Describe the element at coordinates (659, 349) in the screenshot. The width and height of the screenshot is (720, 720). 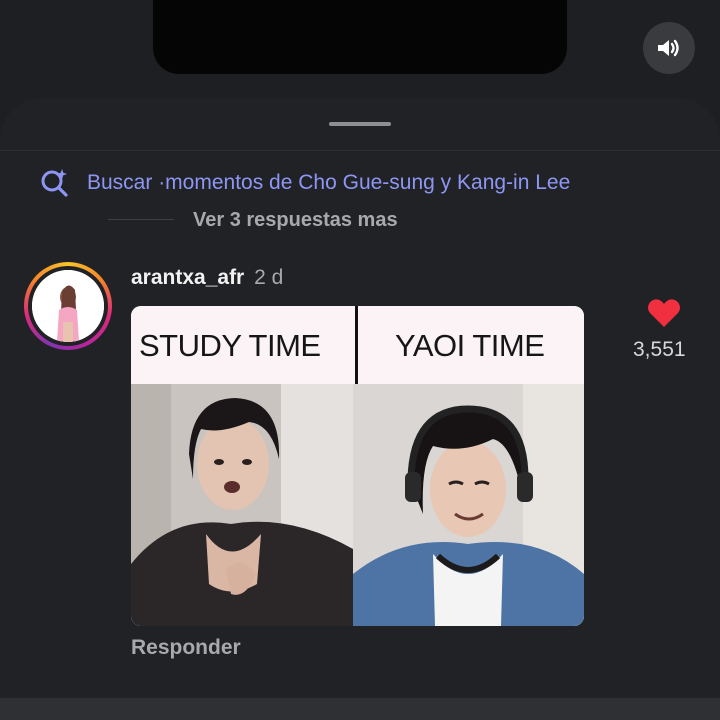
I see `like-count: 3,551` at that location.